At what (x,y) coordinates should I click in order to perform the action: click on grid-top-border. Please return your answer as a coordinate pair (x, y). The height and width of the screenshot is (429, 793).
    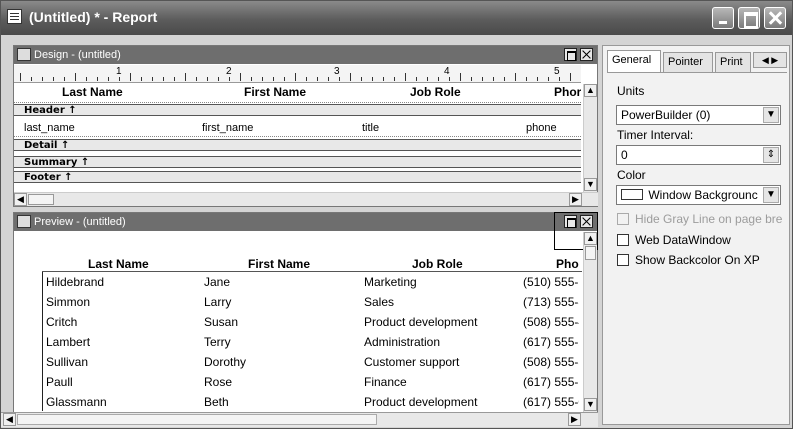
    Looking at the image, I should click on (312, 271).